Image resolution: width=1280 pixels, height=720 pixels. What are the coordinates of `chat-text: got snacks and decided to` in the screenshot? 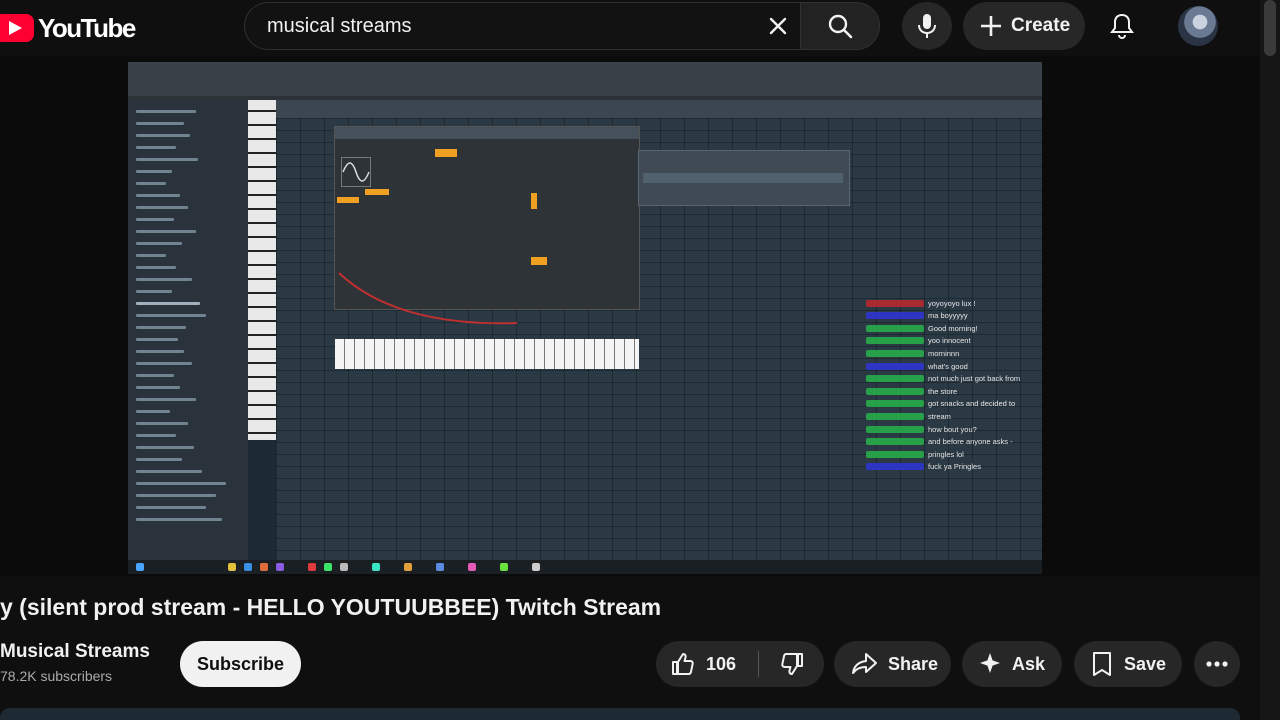 It's located at (972, 404).